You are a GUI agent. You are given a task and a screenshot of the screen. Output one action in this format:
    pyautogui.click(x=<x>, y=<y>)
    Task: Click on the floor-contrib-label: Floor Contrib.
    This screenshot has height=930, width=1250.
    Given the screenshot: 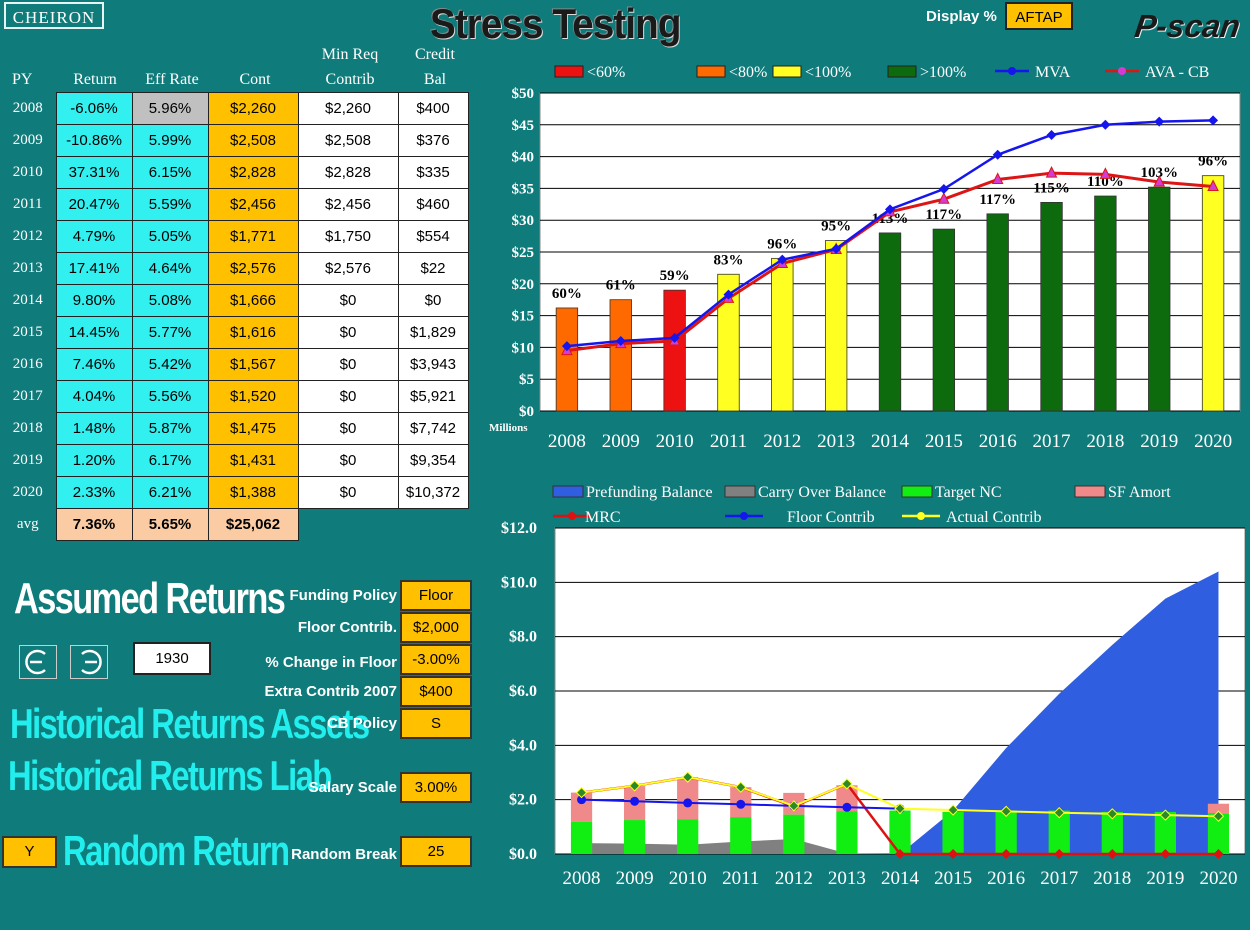 What is the action you would take?
    pyautogui.click(x=347, y=627)
    